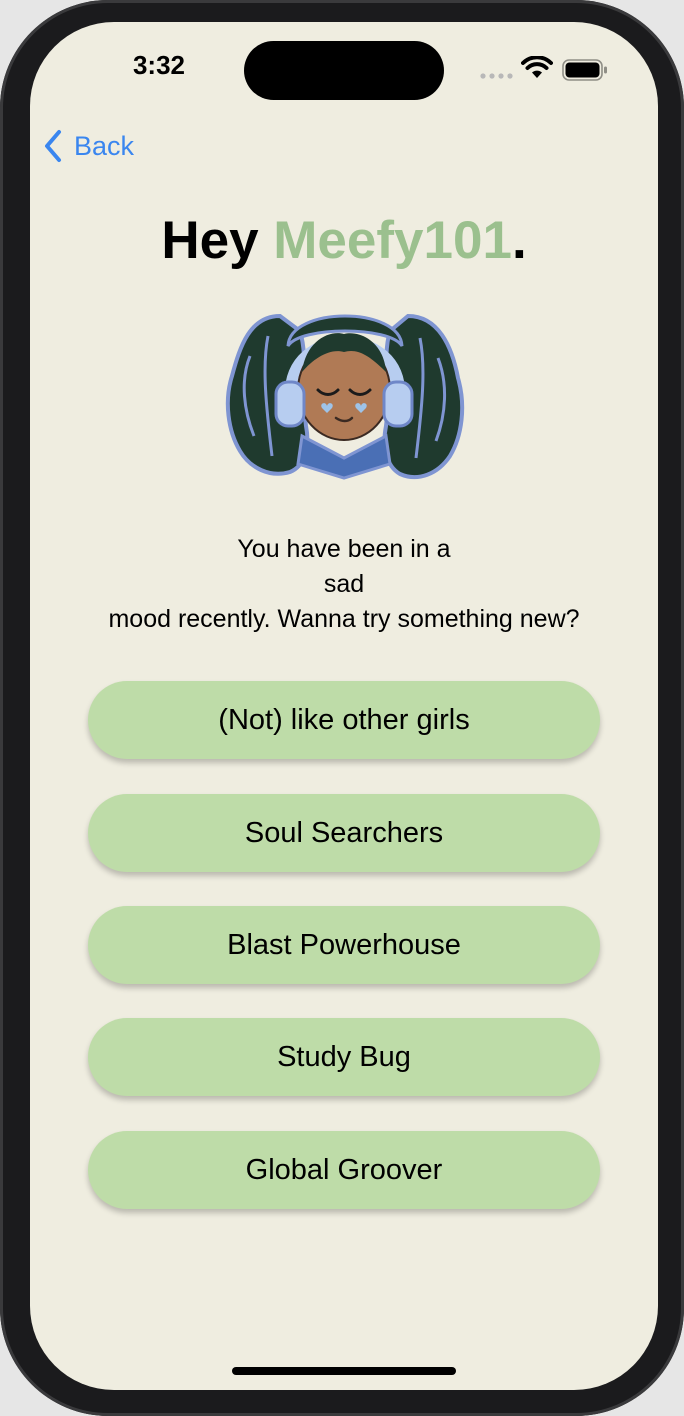  I want to click on mood-value: sad, so click(344, 584).